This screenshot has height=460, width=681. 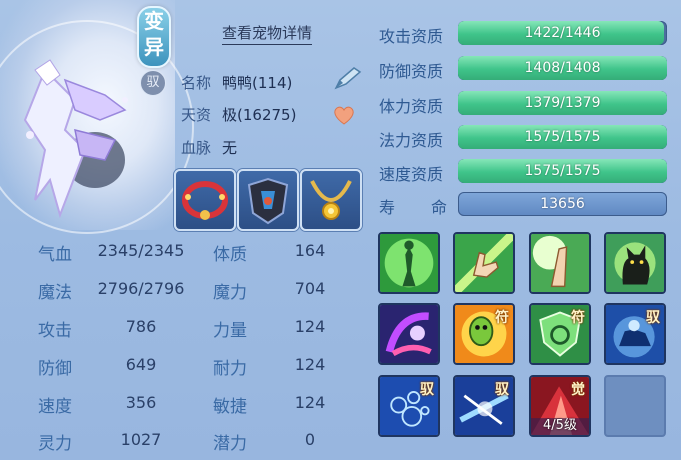 I want to click on life-value: 13656, so click(x=562, y=204).